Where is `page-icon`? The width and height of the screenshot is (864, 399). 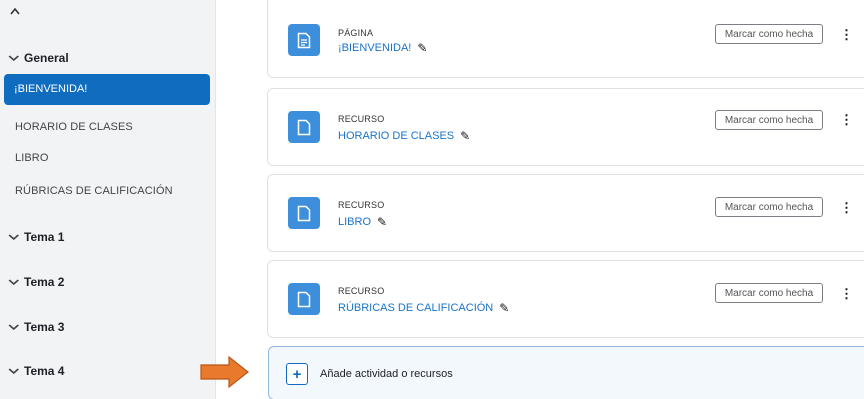 page-icon is located at coordinates (304, 40).